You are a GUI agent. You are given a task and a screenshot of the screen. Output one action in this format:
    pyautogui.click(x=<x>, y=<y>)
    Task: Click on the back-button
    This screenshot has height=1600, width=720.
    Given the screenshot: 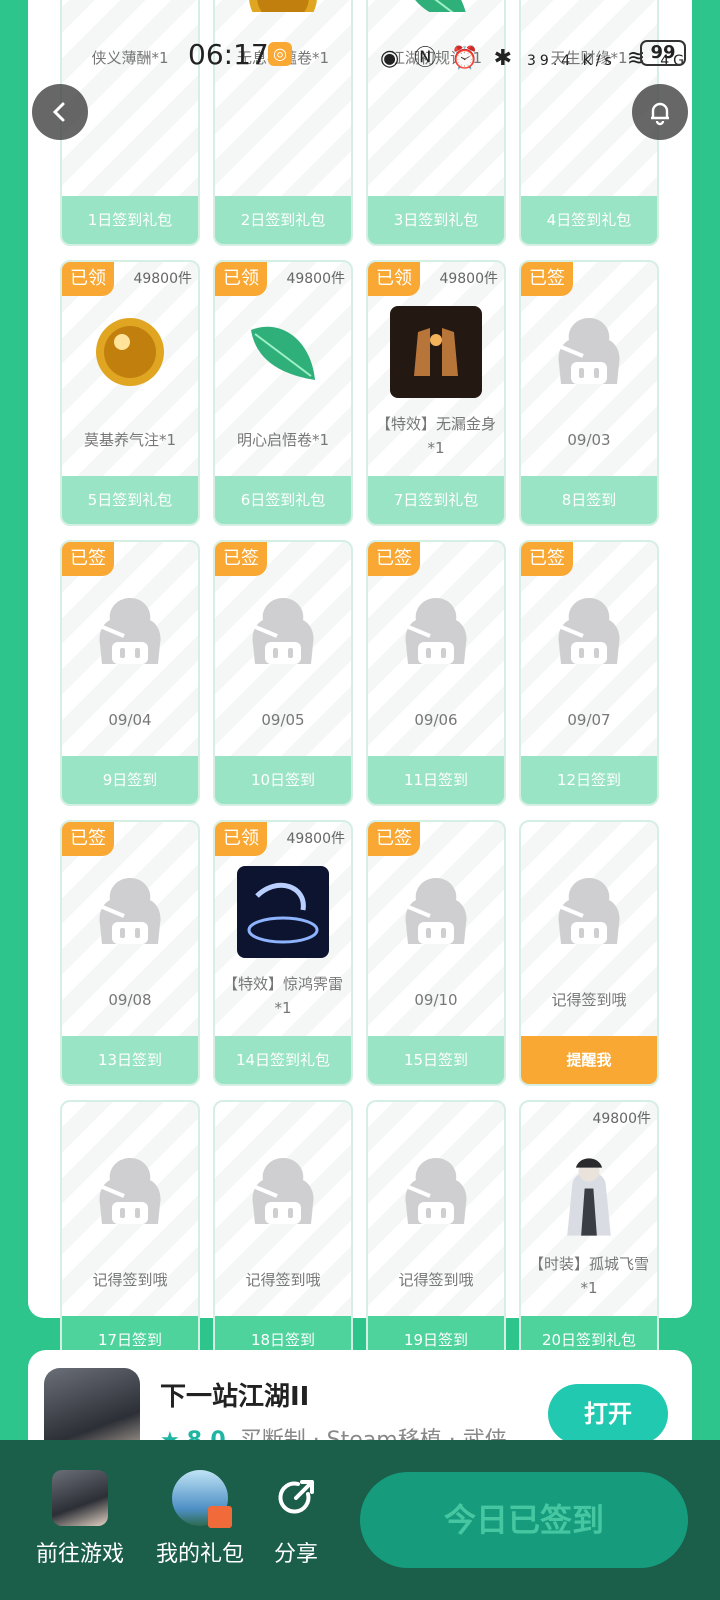 What is the action you would take?
    pyautogui.click(x=60, y=112)
    